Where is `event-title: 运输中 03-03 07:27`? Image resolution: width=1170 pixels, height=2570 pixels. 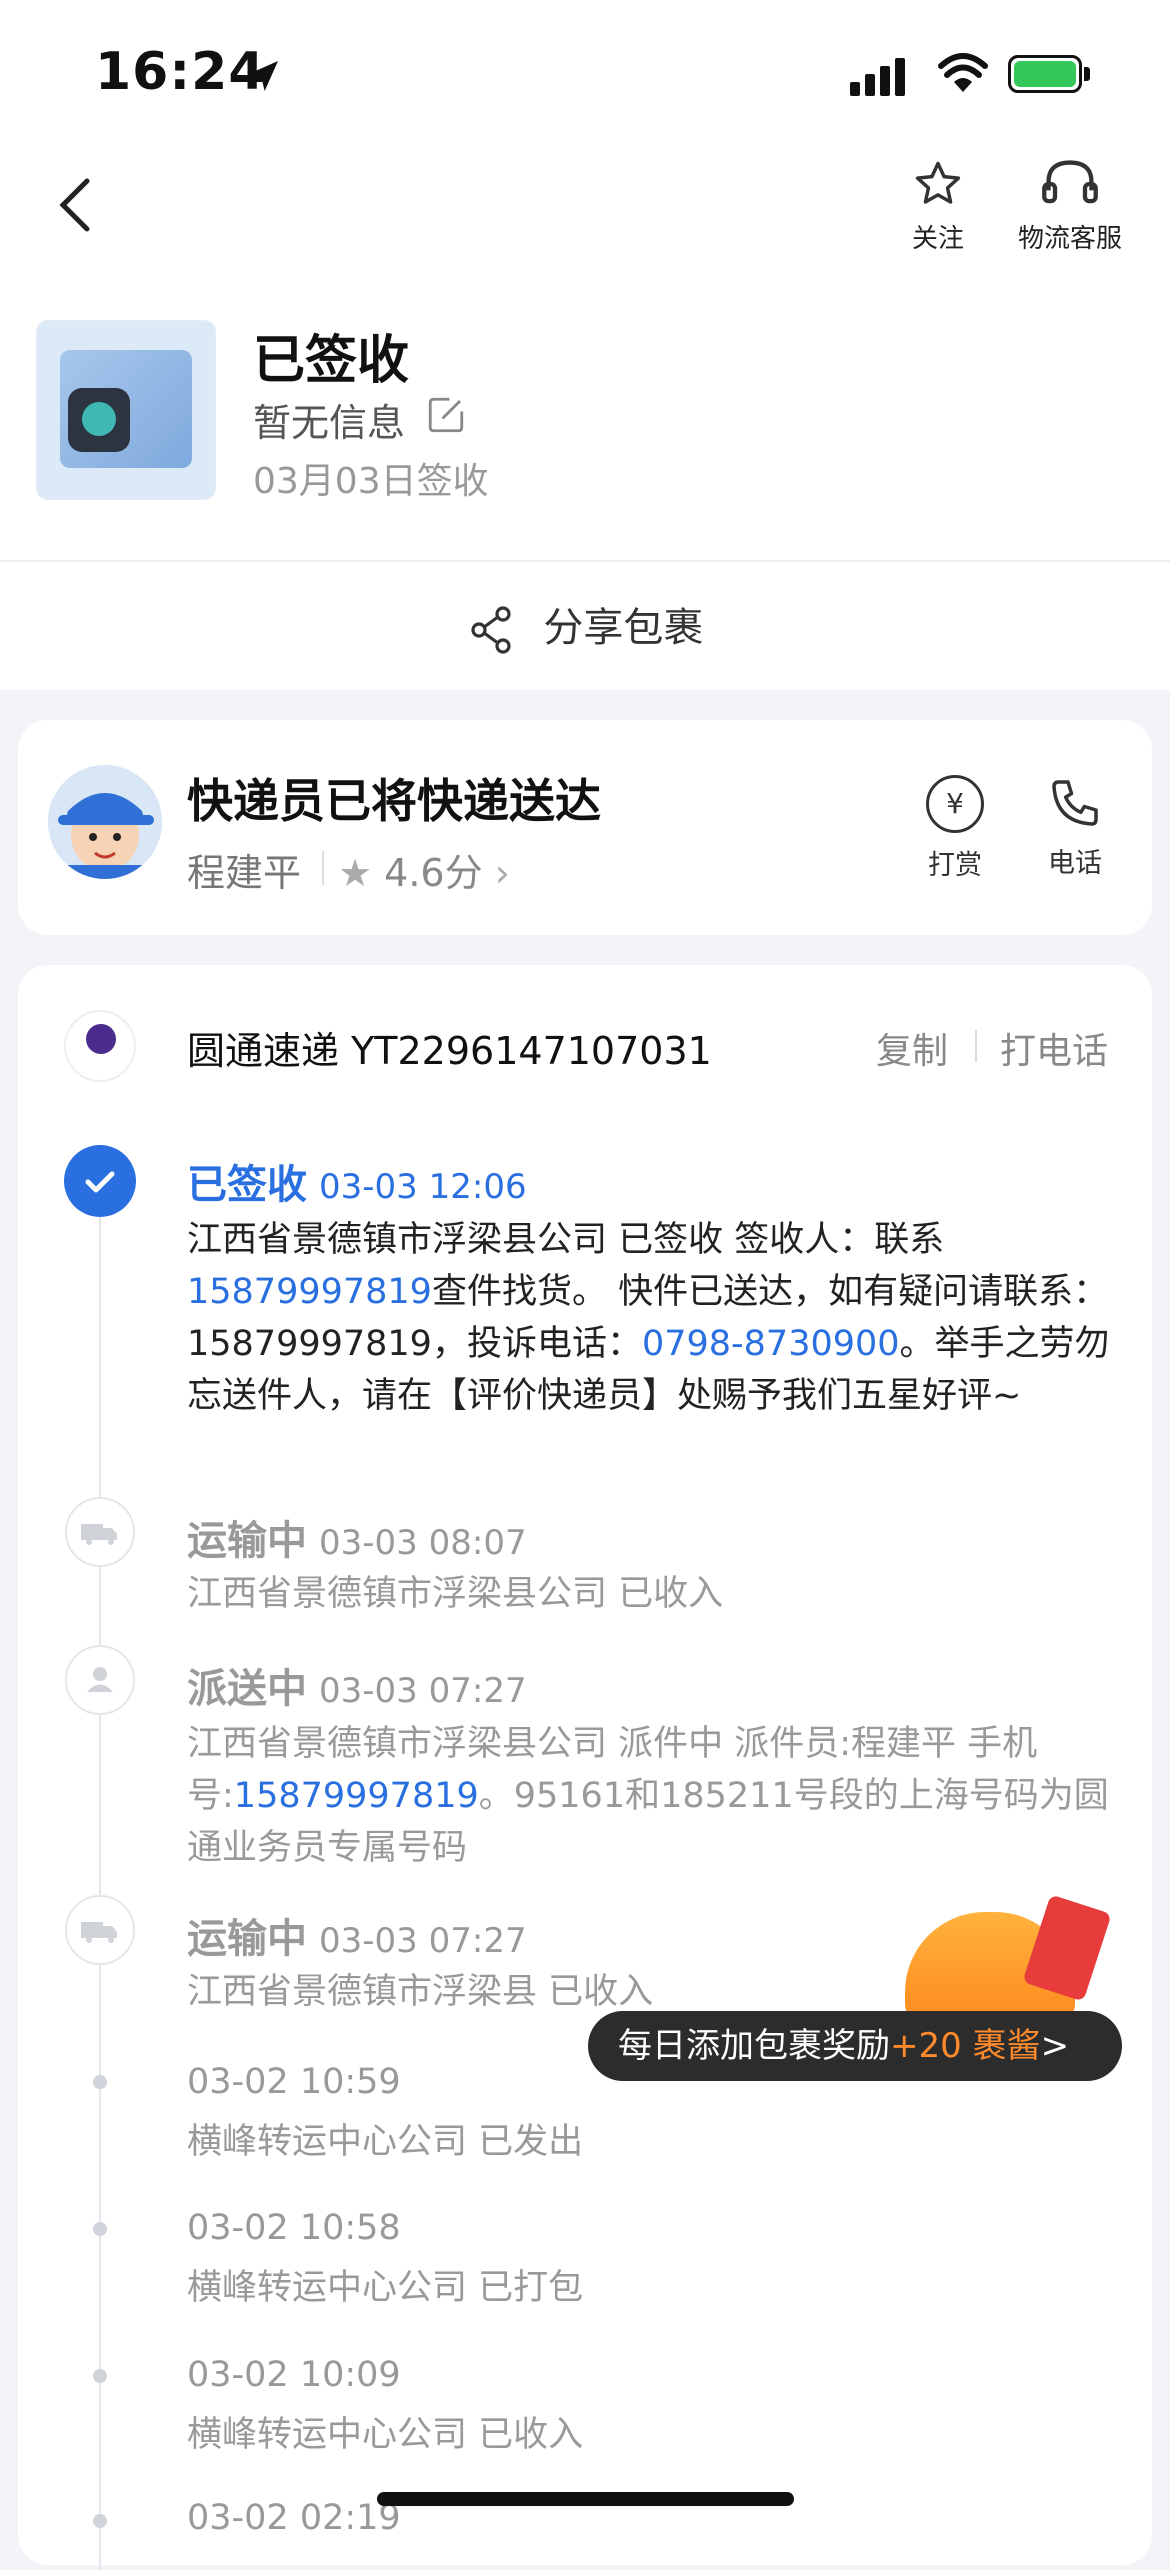 event-title: 运输中 03-03 07:27 is located at coordinates (357, 1939).